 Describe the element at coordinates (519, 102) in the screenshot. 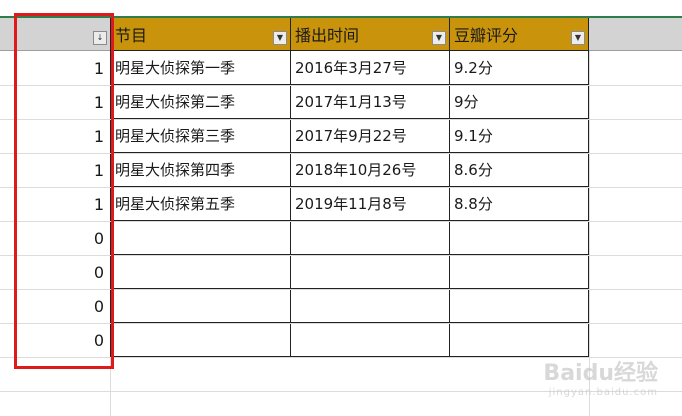

I see `rating-cell: 9分` at that location.